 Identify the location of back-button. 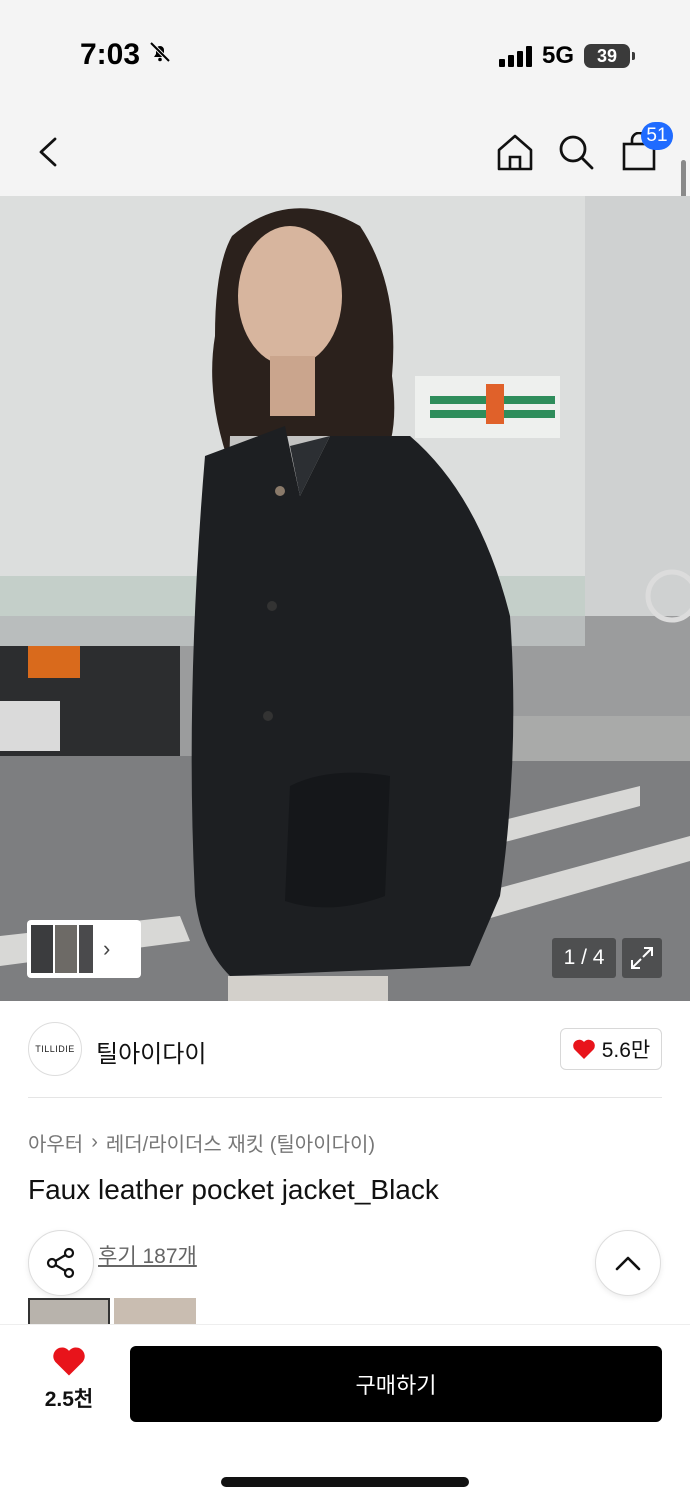
(48, 152).